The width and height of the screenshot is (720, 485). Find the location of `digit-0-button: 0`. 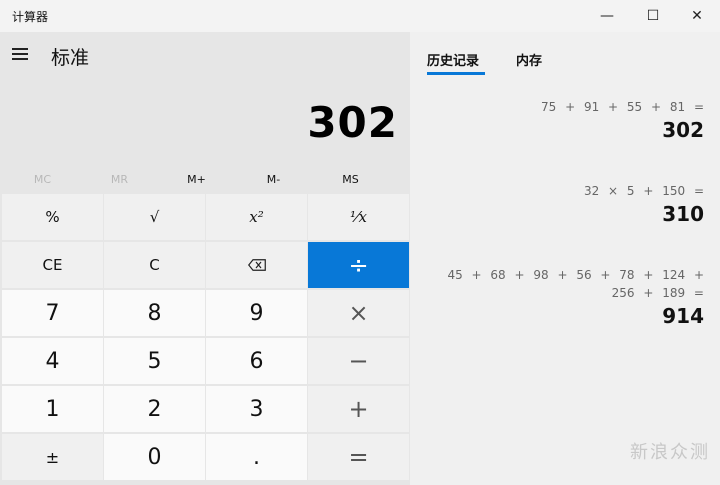

digit-0-button: 0 is located at coordinates (154, 457).